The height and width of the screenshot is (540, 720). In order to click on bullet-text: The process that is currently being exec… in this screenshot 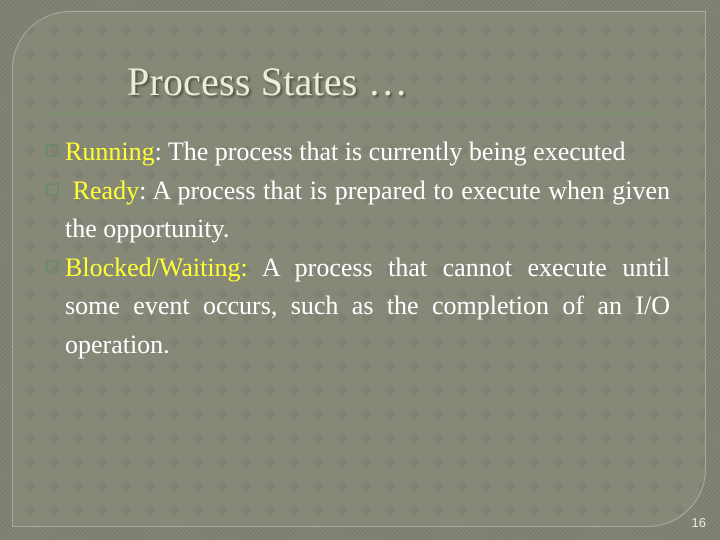, I will do `click(393, 151)`.